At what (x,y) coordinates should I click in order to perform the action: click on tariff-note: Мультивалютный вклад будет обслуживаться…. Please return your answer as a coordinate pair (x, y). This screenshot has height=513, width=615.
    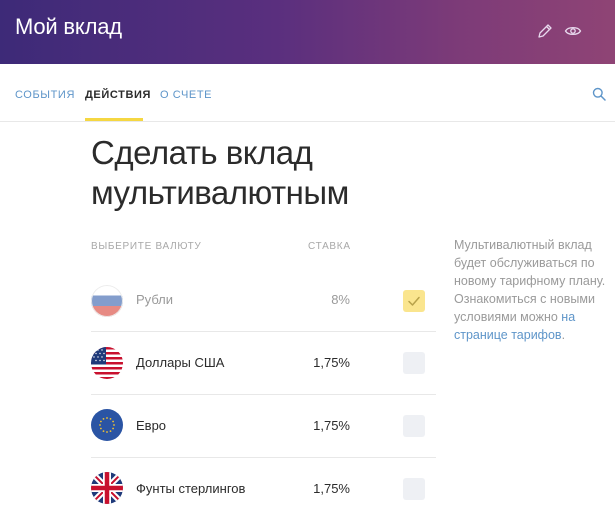
    Looking at the image, I should click on (531, 290).